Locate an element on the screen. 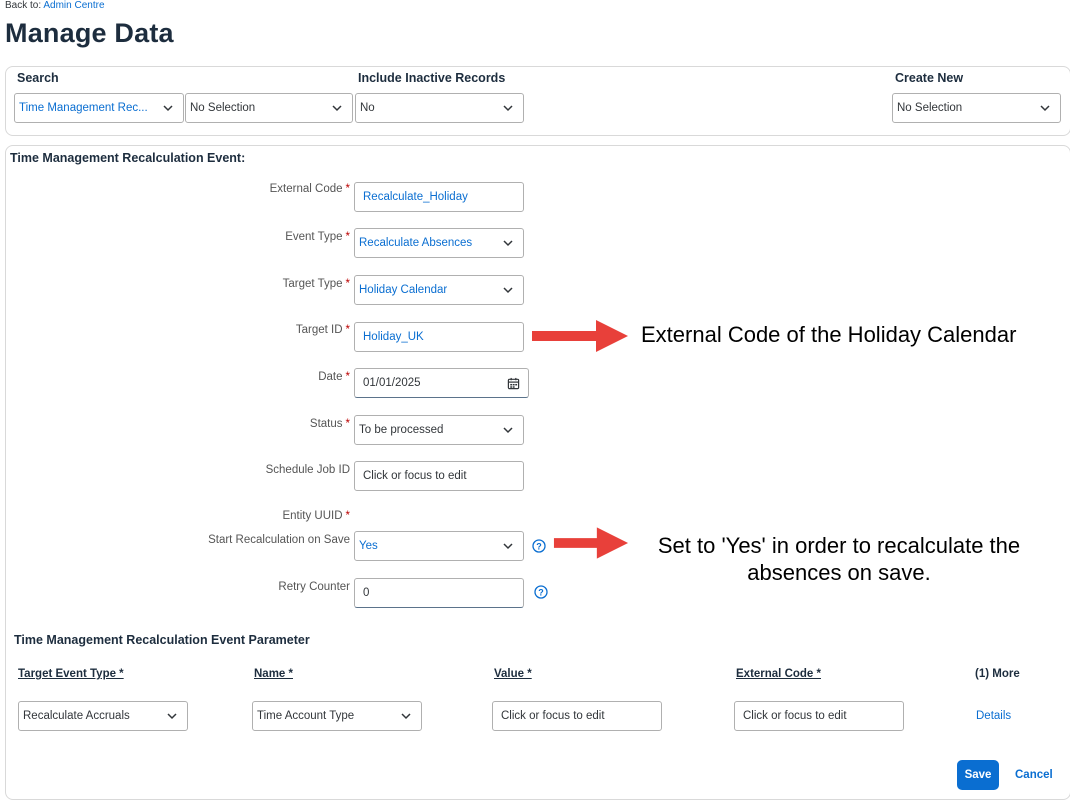 This screenshot has width=1070, height=800. search-label: Search is located at coordinates (38, 78).